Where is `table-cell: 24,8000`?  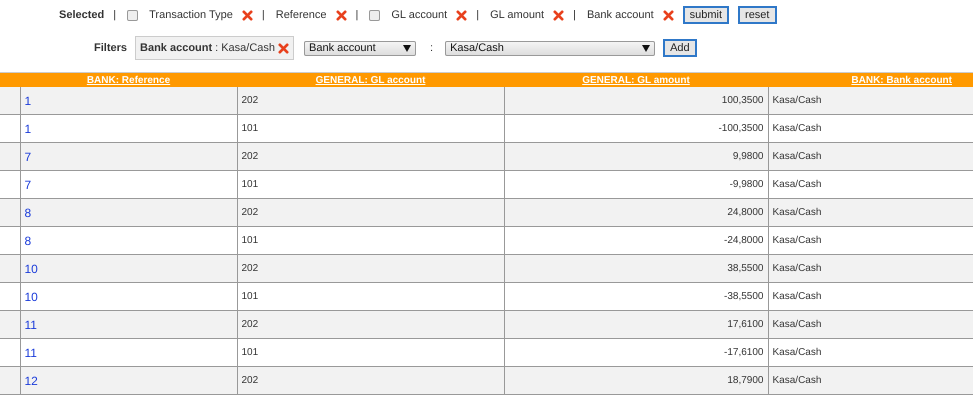 table-cell: 24,8000 is located at coordinates (745, 212).